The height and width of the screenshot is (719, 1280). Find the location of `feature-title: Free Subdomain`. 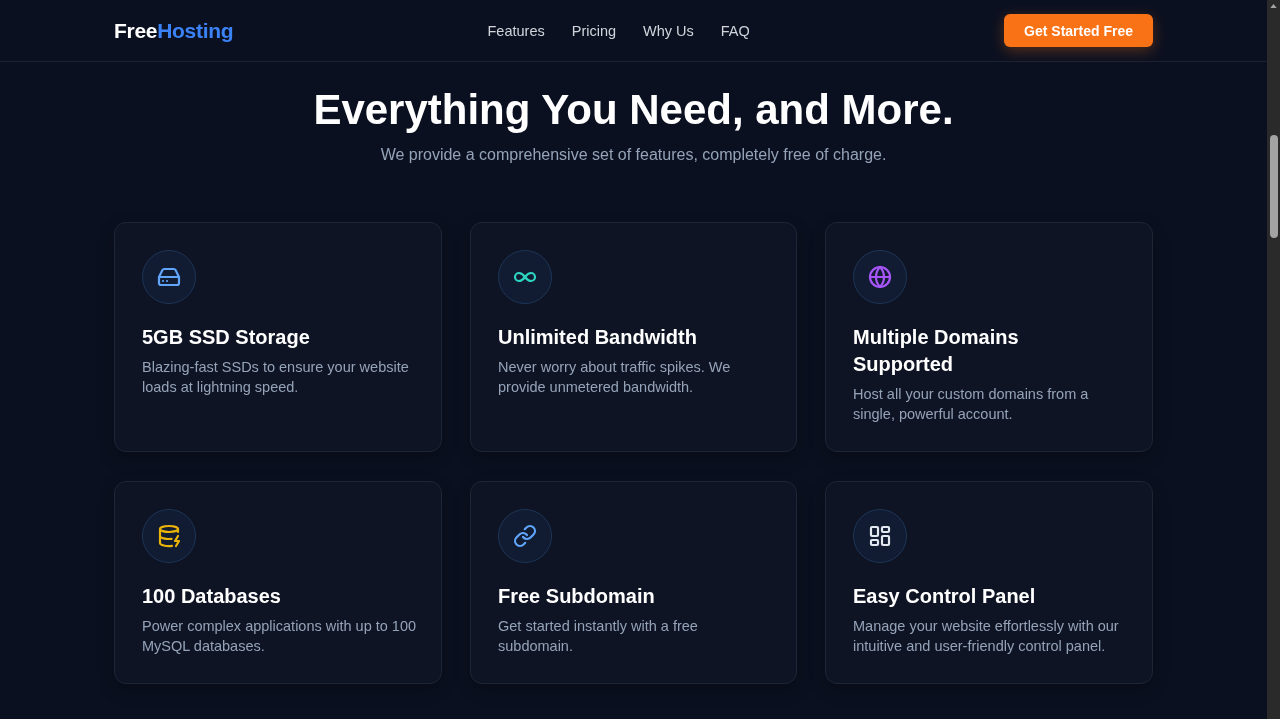

feature-title: Free Subdomain is located at coordinates (577, 596).